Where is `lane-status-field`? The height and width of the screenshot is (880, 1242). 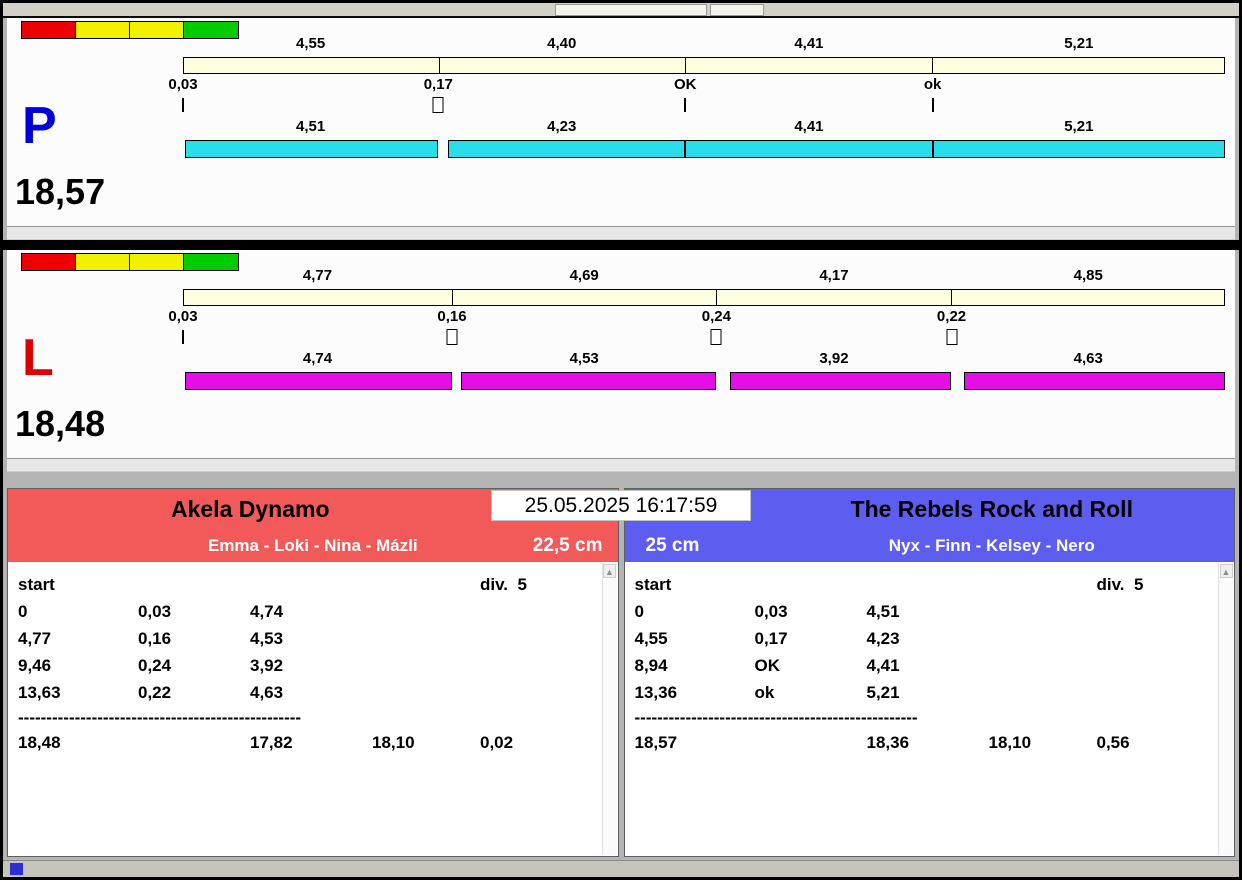 lane-status-field is located at coordinates (621, 465).